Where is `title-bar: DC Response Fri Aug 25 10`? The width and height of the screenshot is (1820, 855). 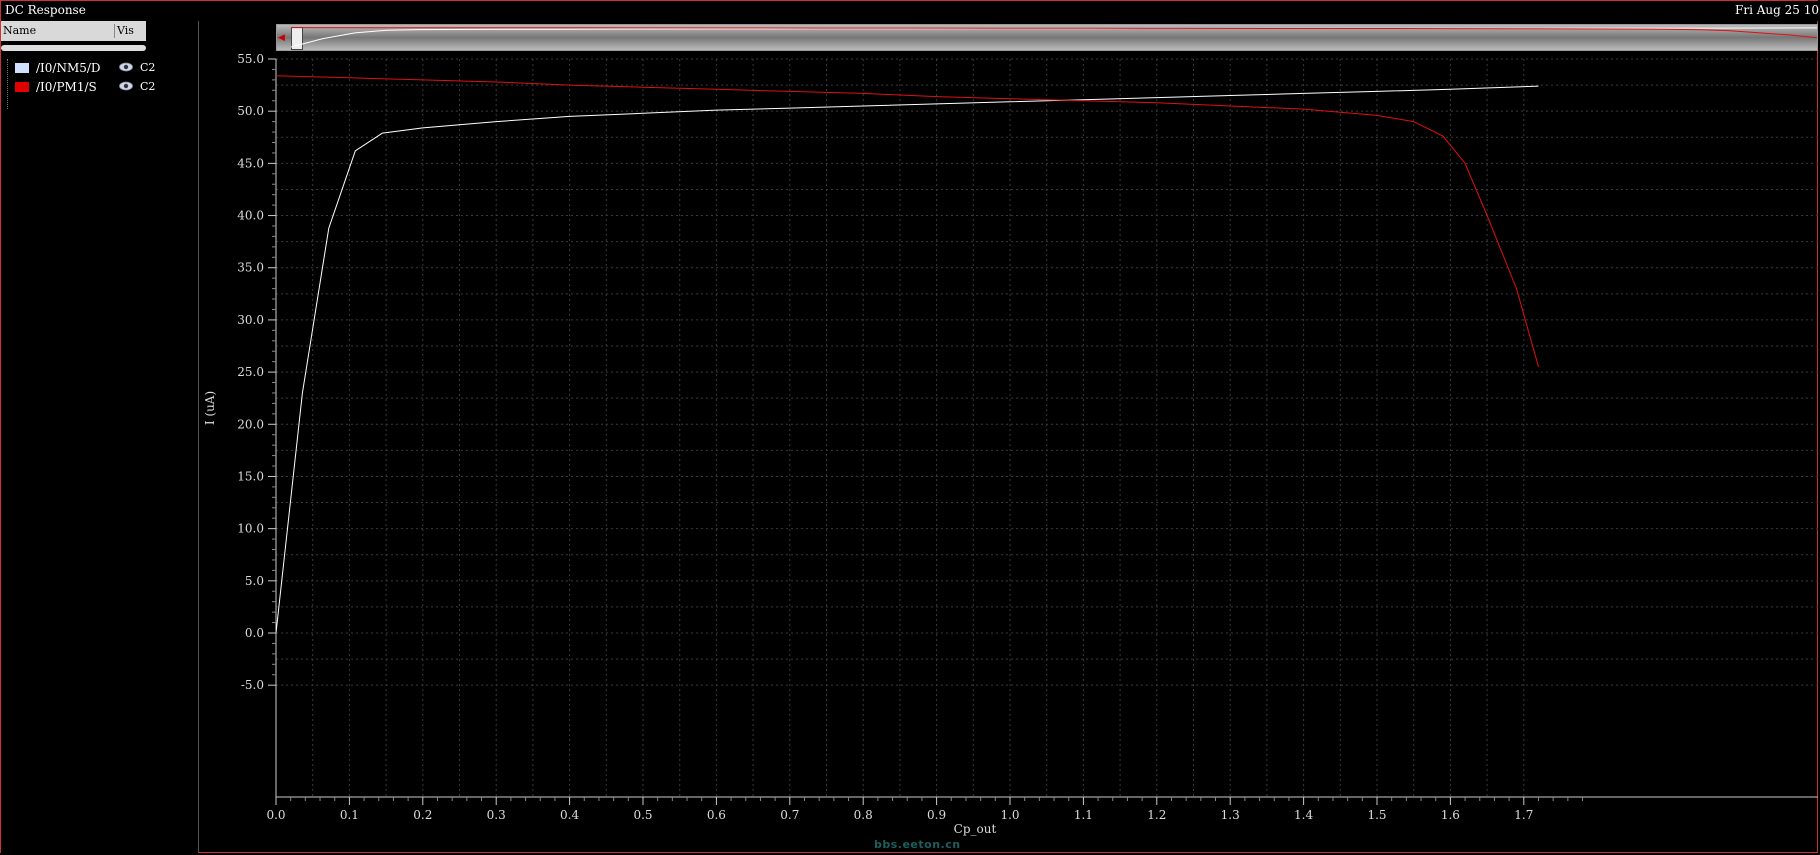 title-bar: DC Response Fri Aug 25 10 is located at coordinates (910, 11).